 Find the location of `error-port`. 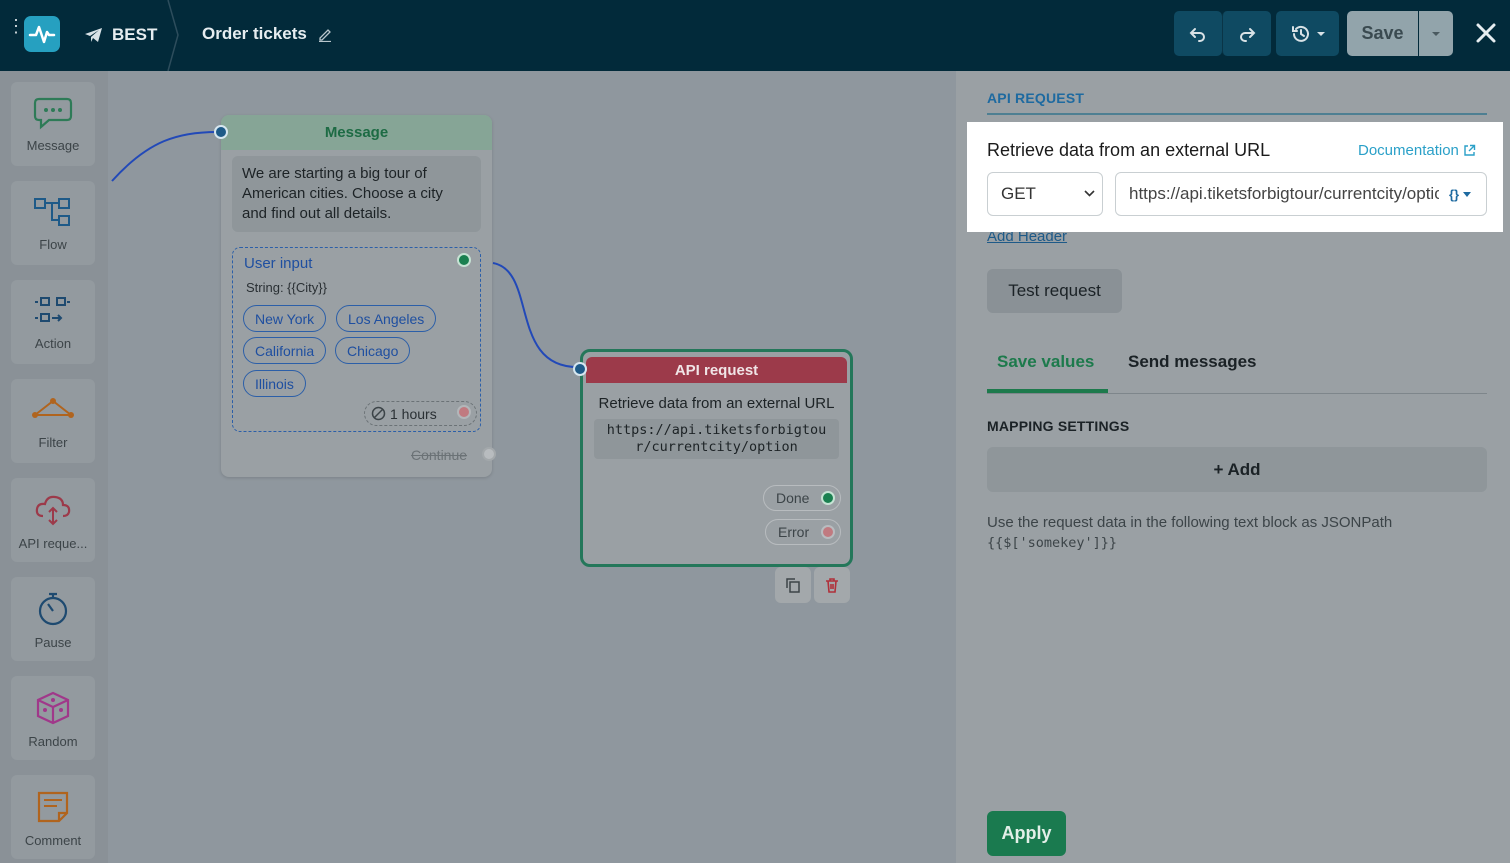

error-port is located at coordinates (828, 532).